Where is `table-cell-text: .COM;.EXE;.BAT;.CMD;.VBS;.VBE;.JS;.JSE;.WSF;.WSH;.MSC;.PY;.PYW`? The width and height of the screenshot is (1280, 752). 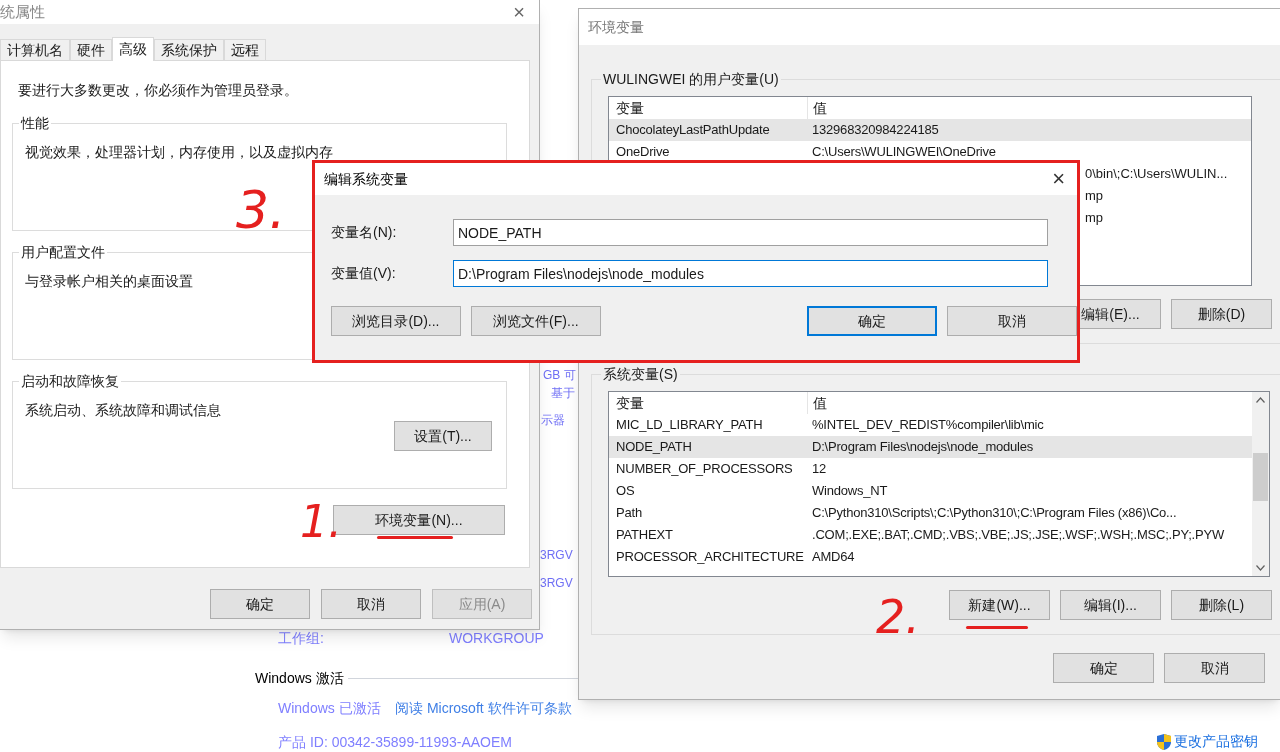 table-cell-text: .COM;.EXE;.BAT;.CMD;.VBS;.VBE;.JS;.JSE;.WSF;.WSH;.MSC;.PY;.PYW is located at coordinates (1017, 535).